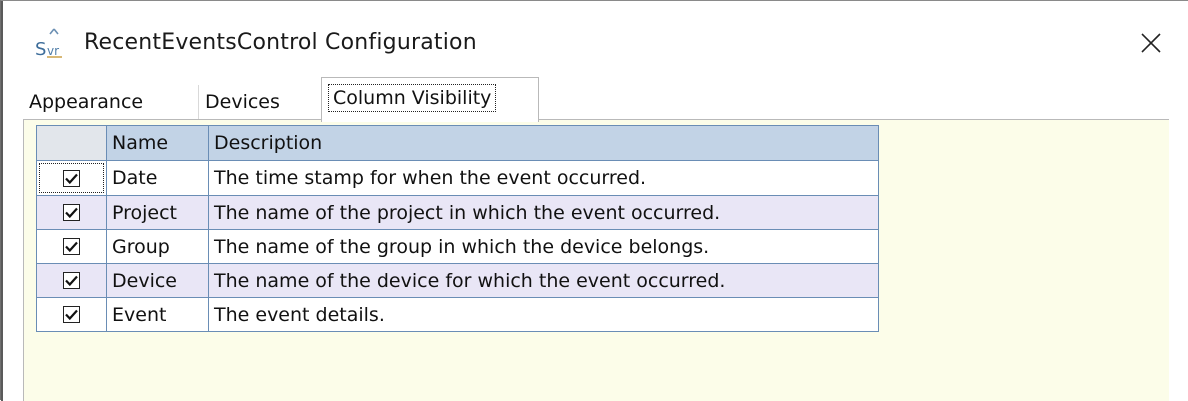 This screenshot has height=401, width=1188. Describe the element at coordinates (157, 178) in the screenshot. I see `cell-name: Date` at that location.